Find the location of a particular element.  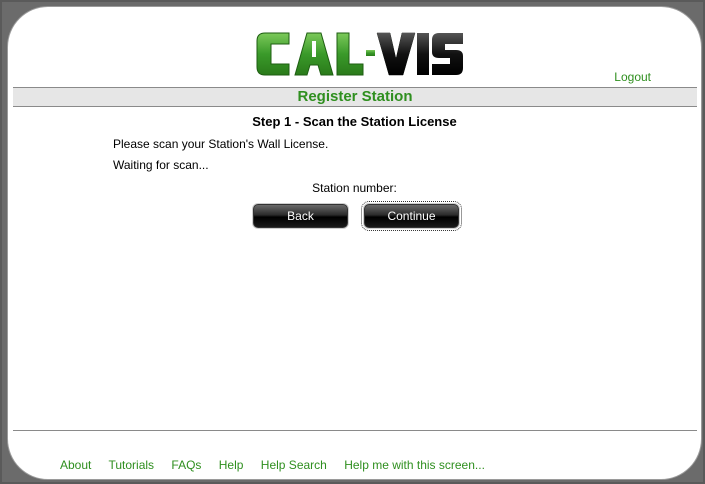

station-number-label: Station number: is located at coordinates (354, 188).